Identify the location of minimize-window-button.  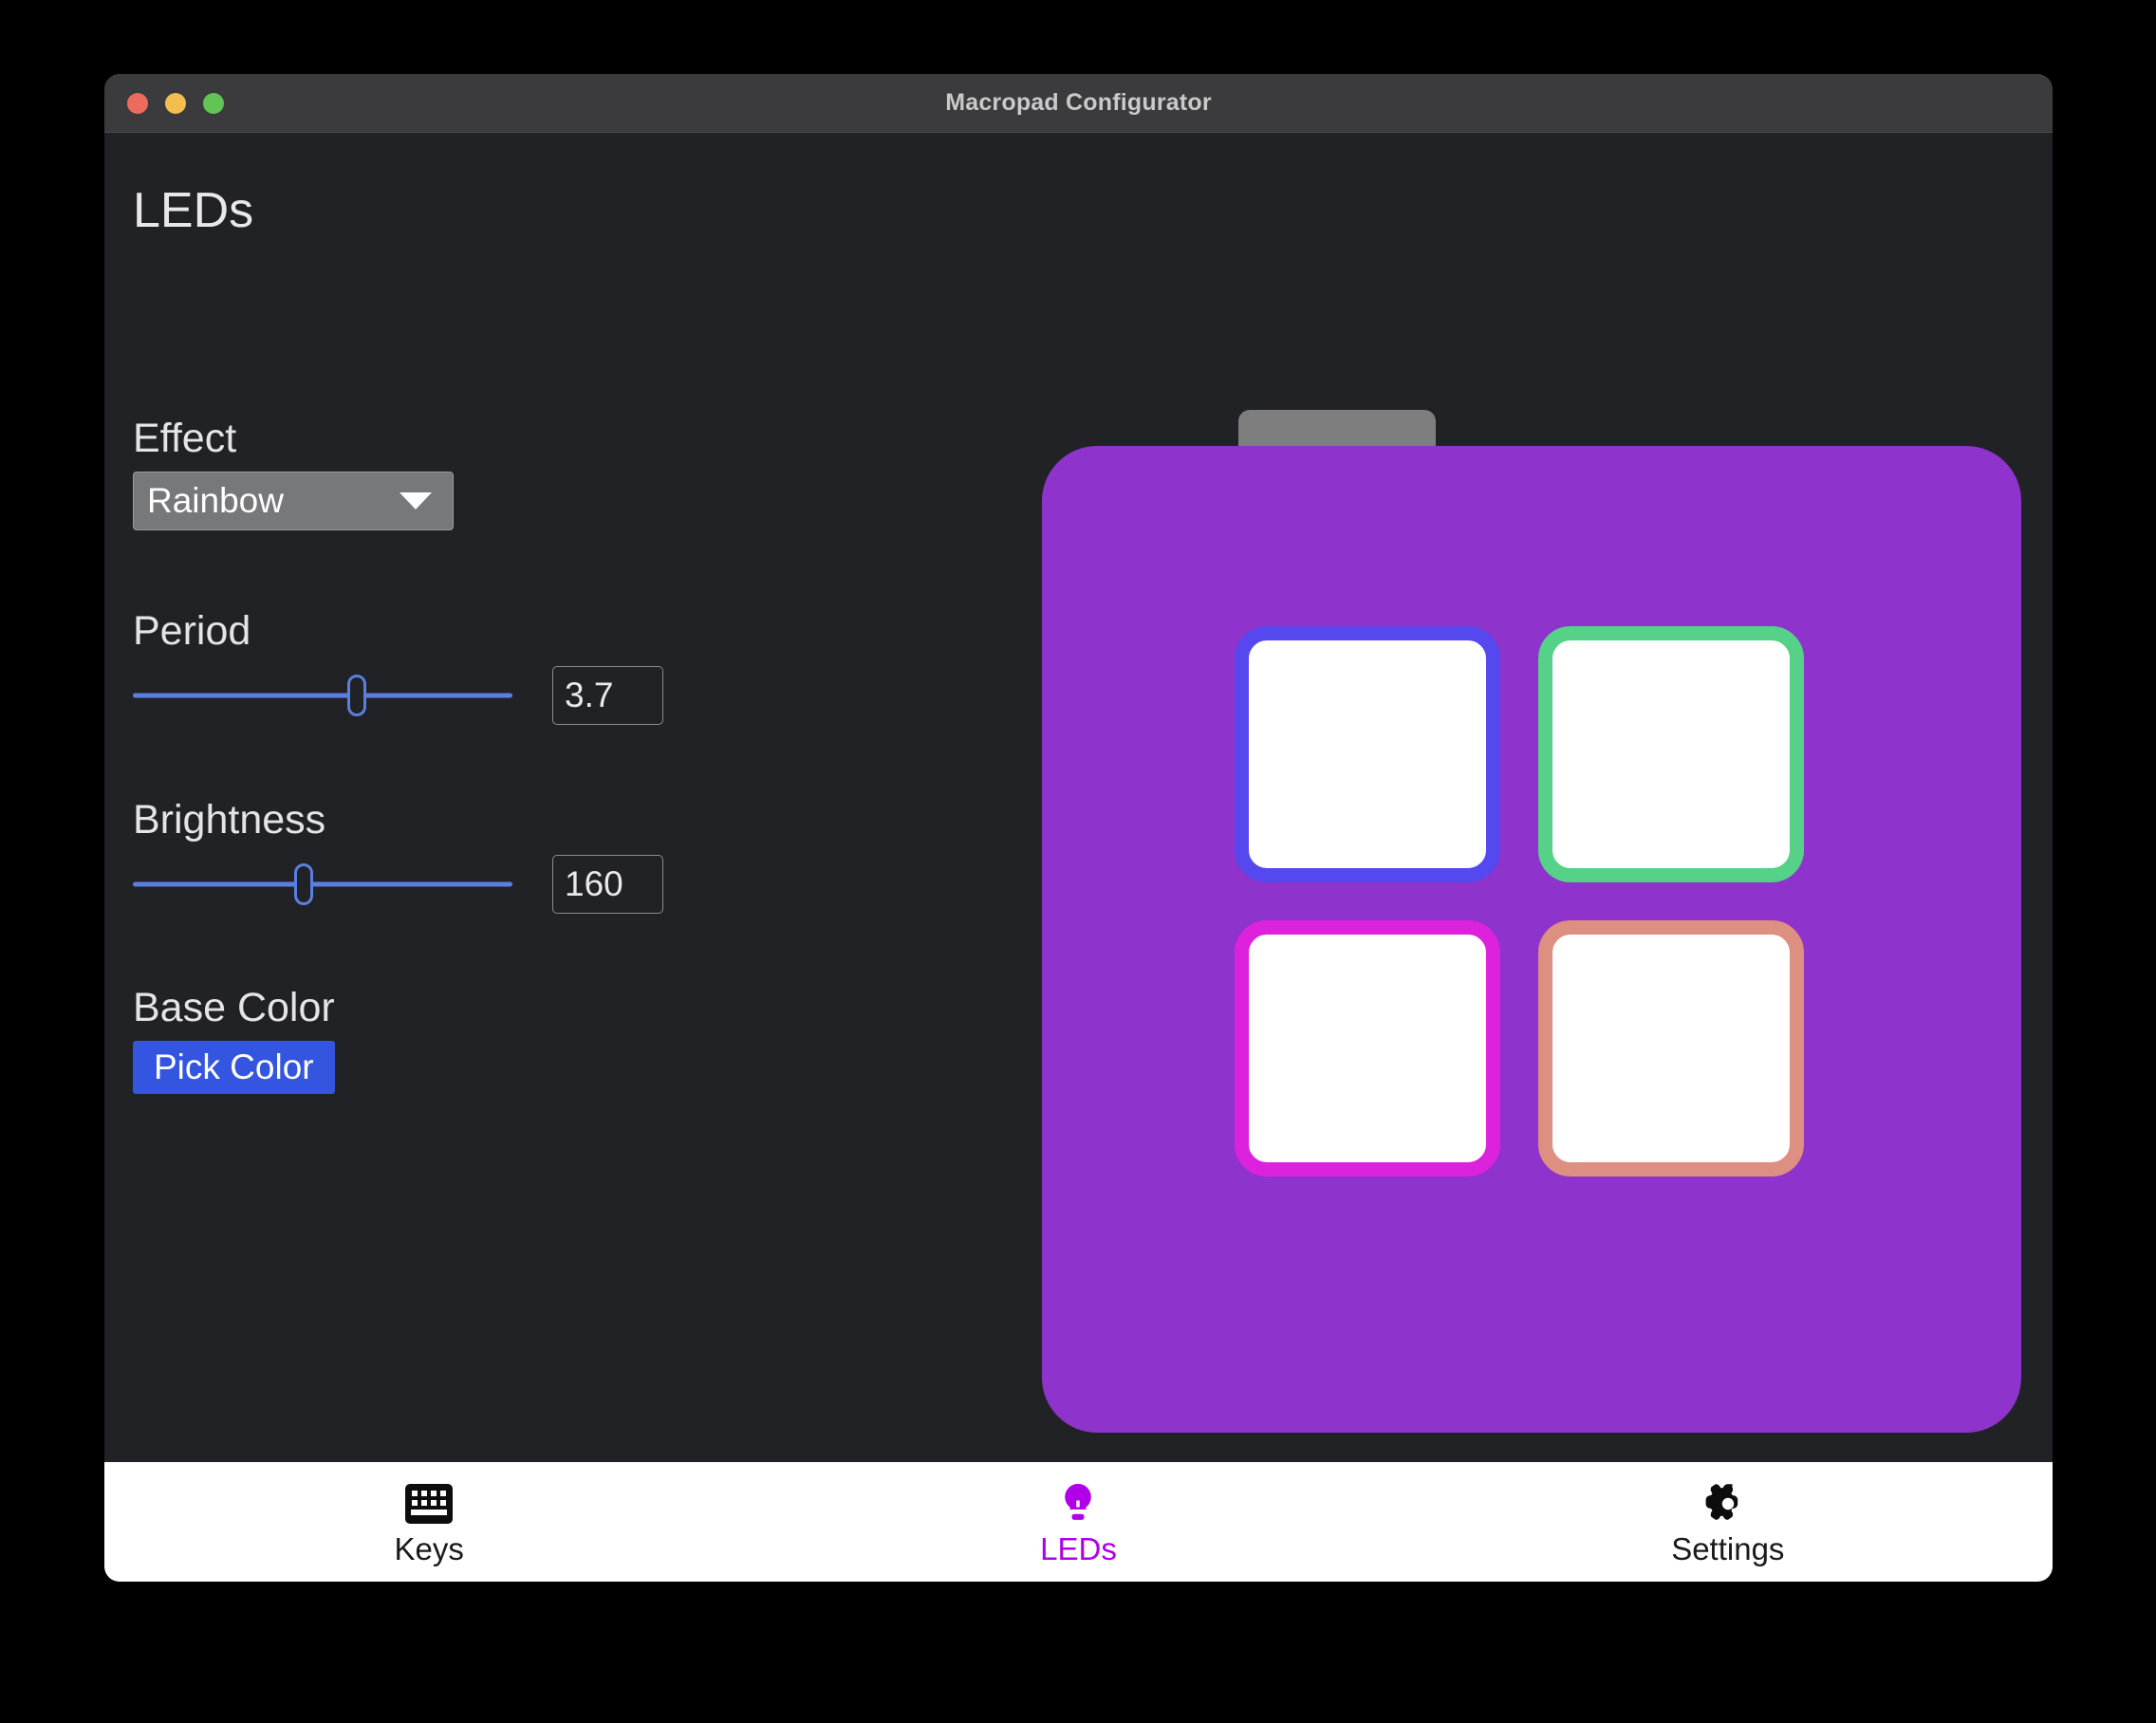
(175, 103).